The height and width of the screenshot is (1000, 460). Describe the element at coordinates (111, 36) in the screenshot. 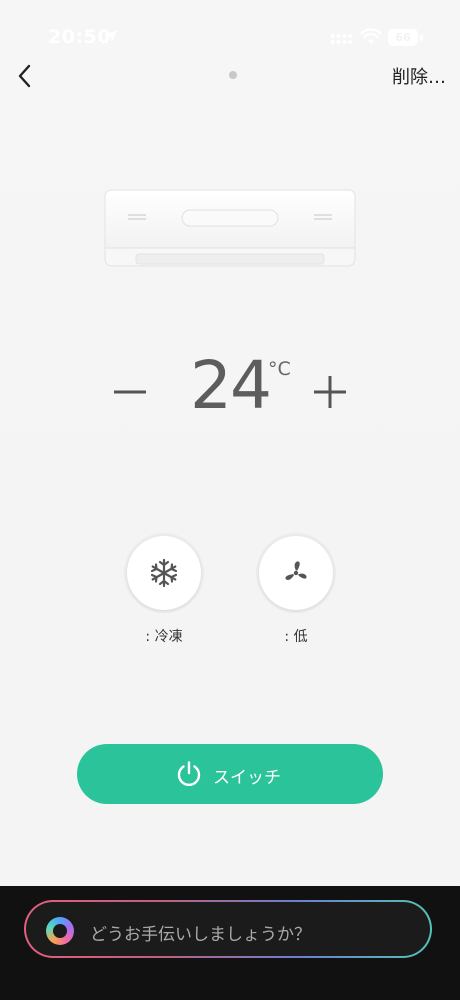

I see `location-arrow-icon` at that location.